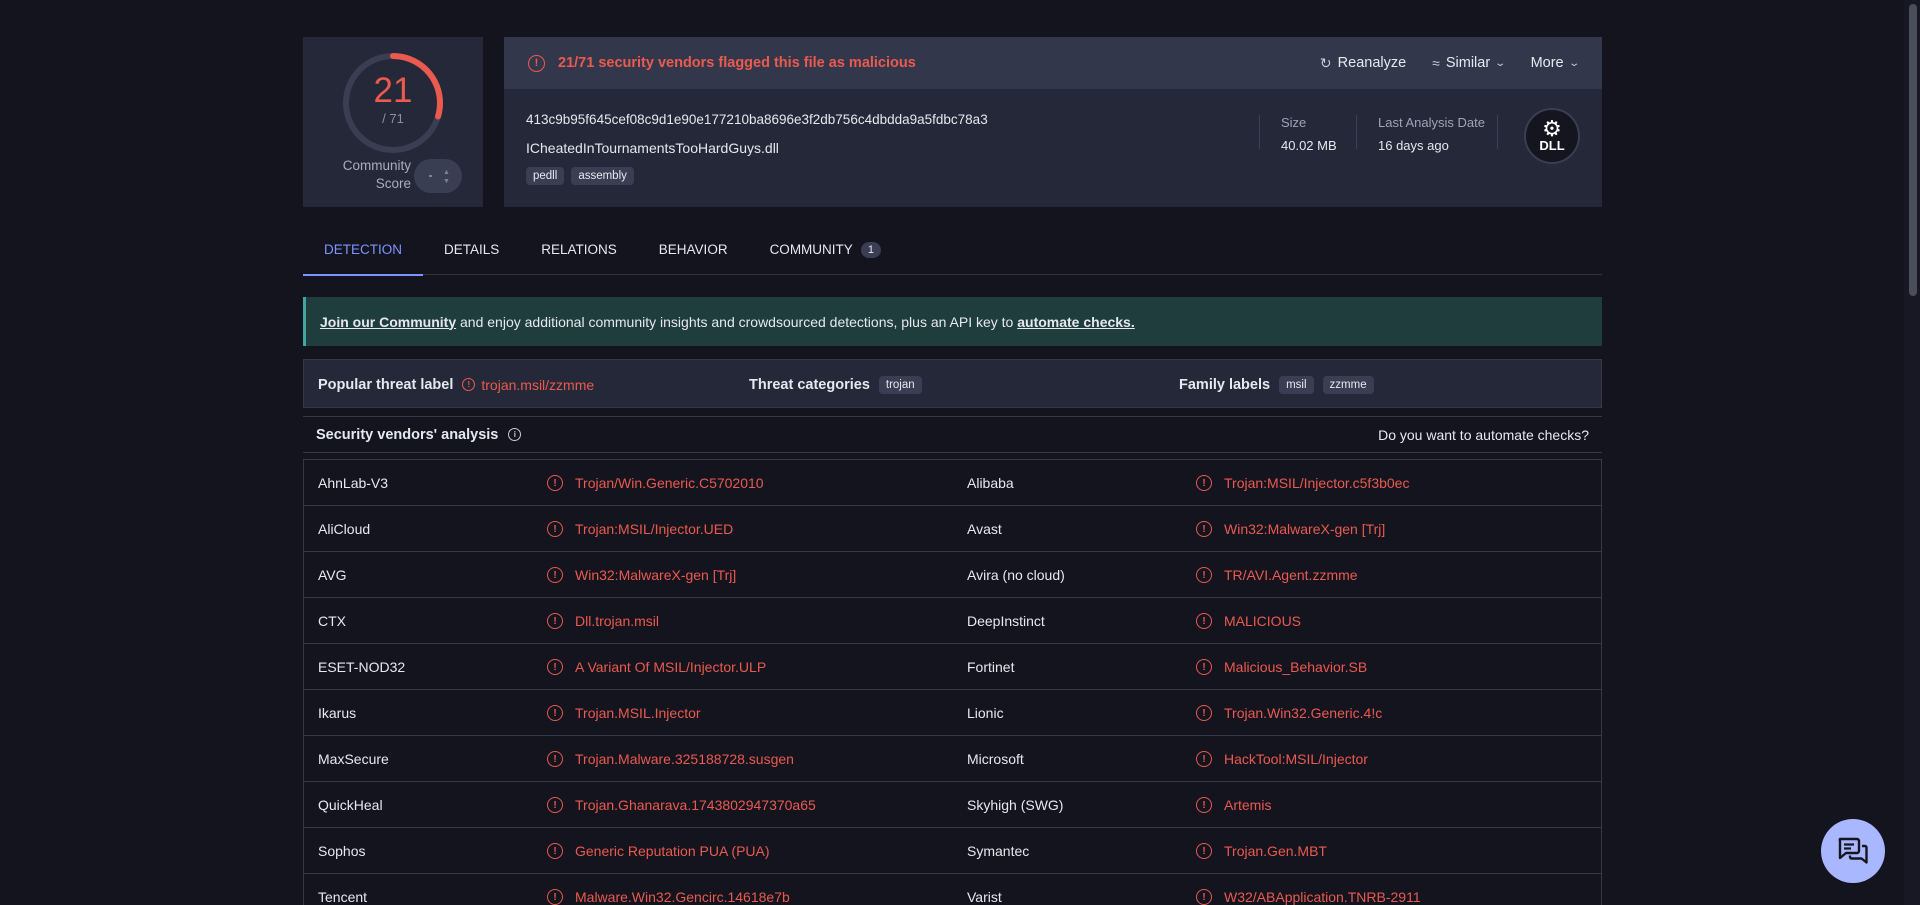 The height and width of the screenshot is (905, 1920). I want to click on vendor-name: Symantec, so click(998, 851).